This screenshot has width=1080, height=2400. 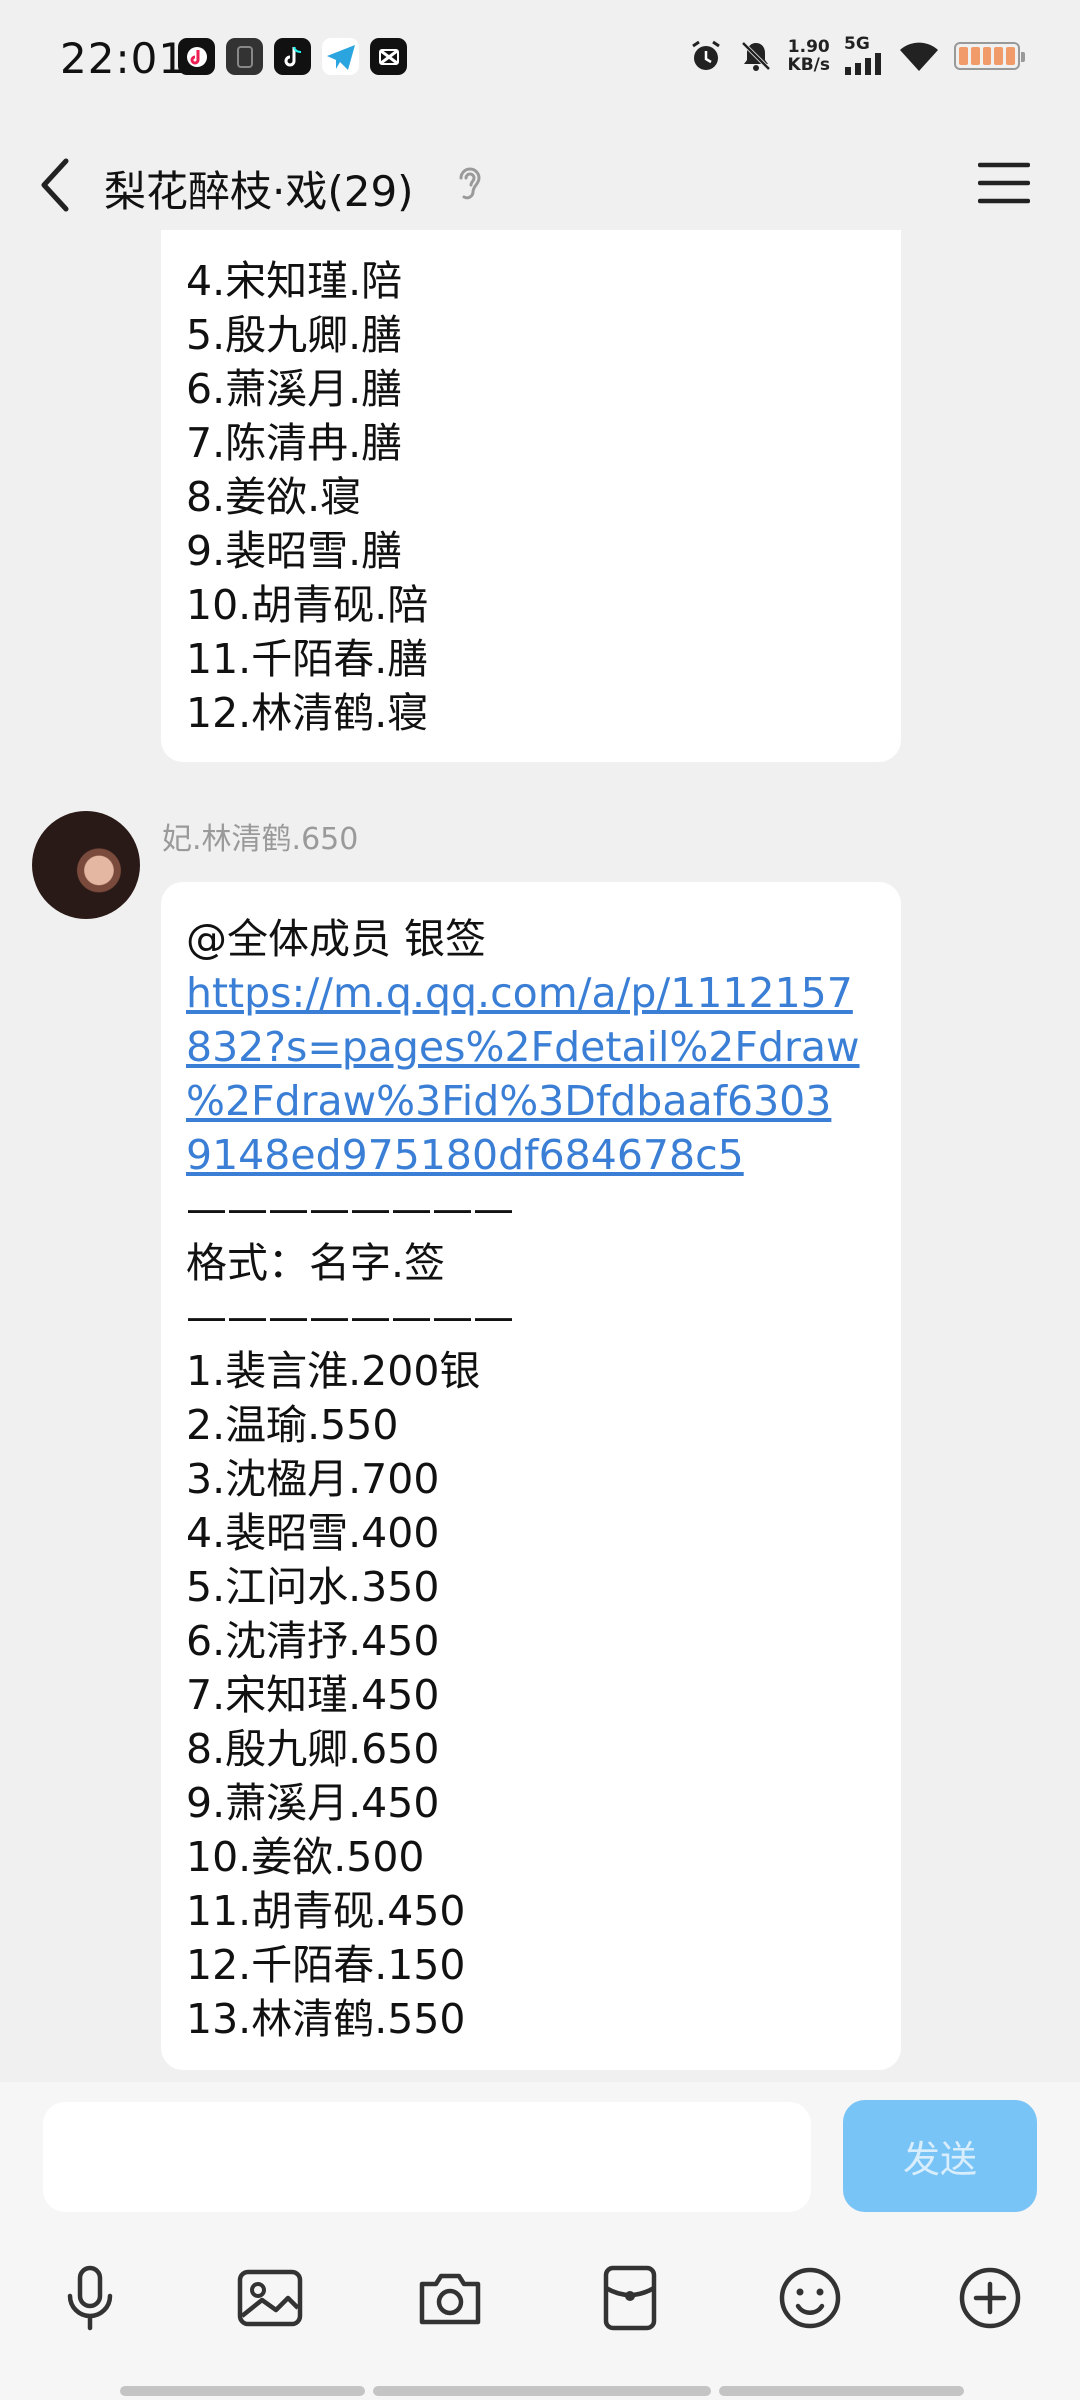 I want to click on list-item: 10.姜欲.500, so click(x=305, y=1857).